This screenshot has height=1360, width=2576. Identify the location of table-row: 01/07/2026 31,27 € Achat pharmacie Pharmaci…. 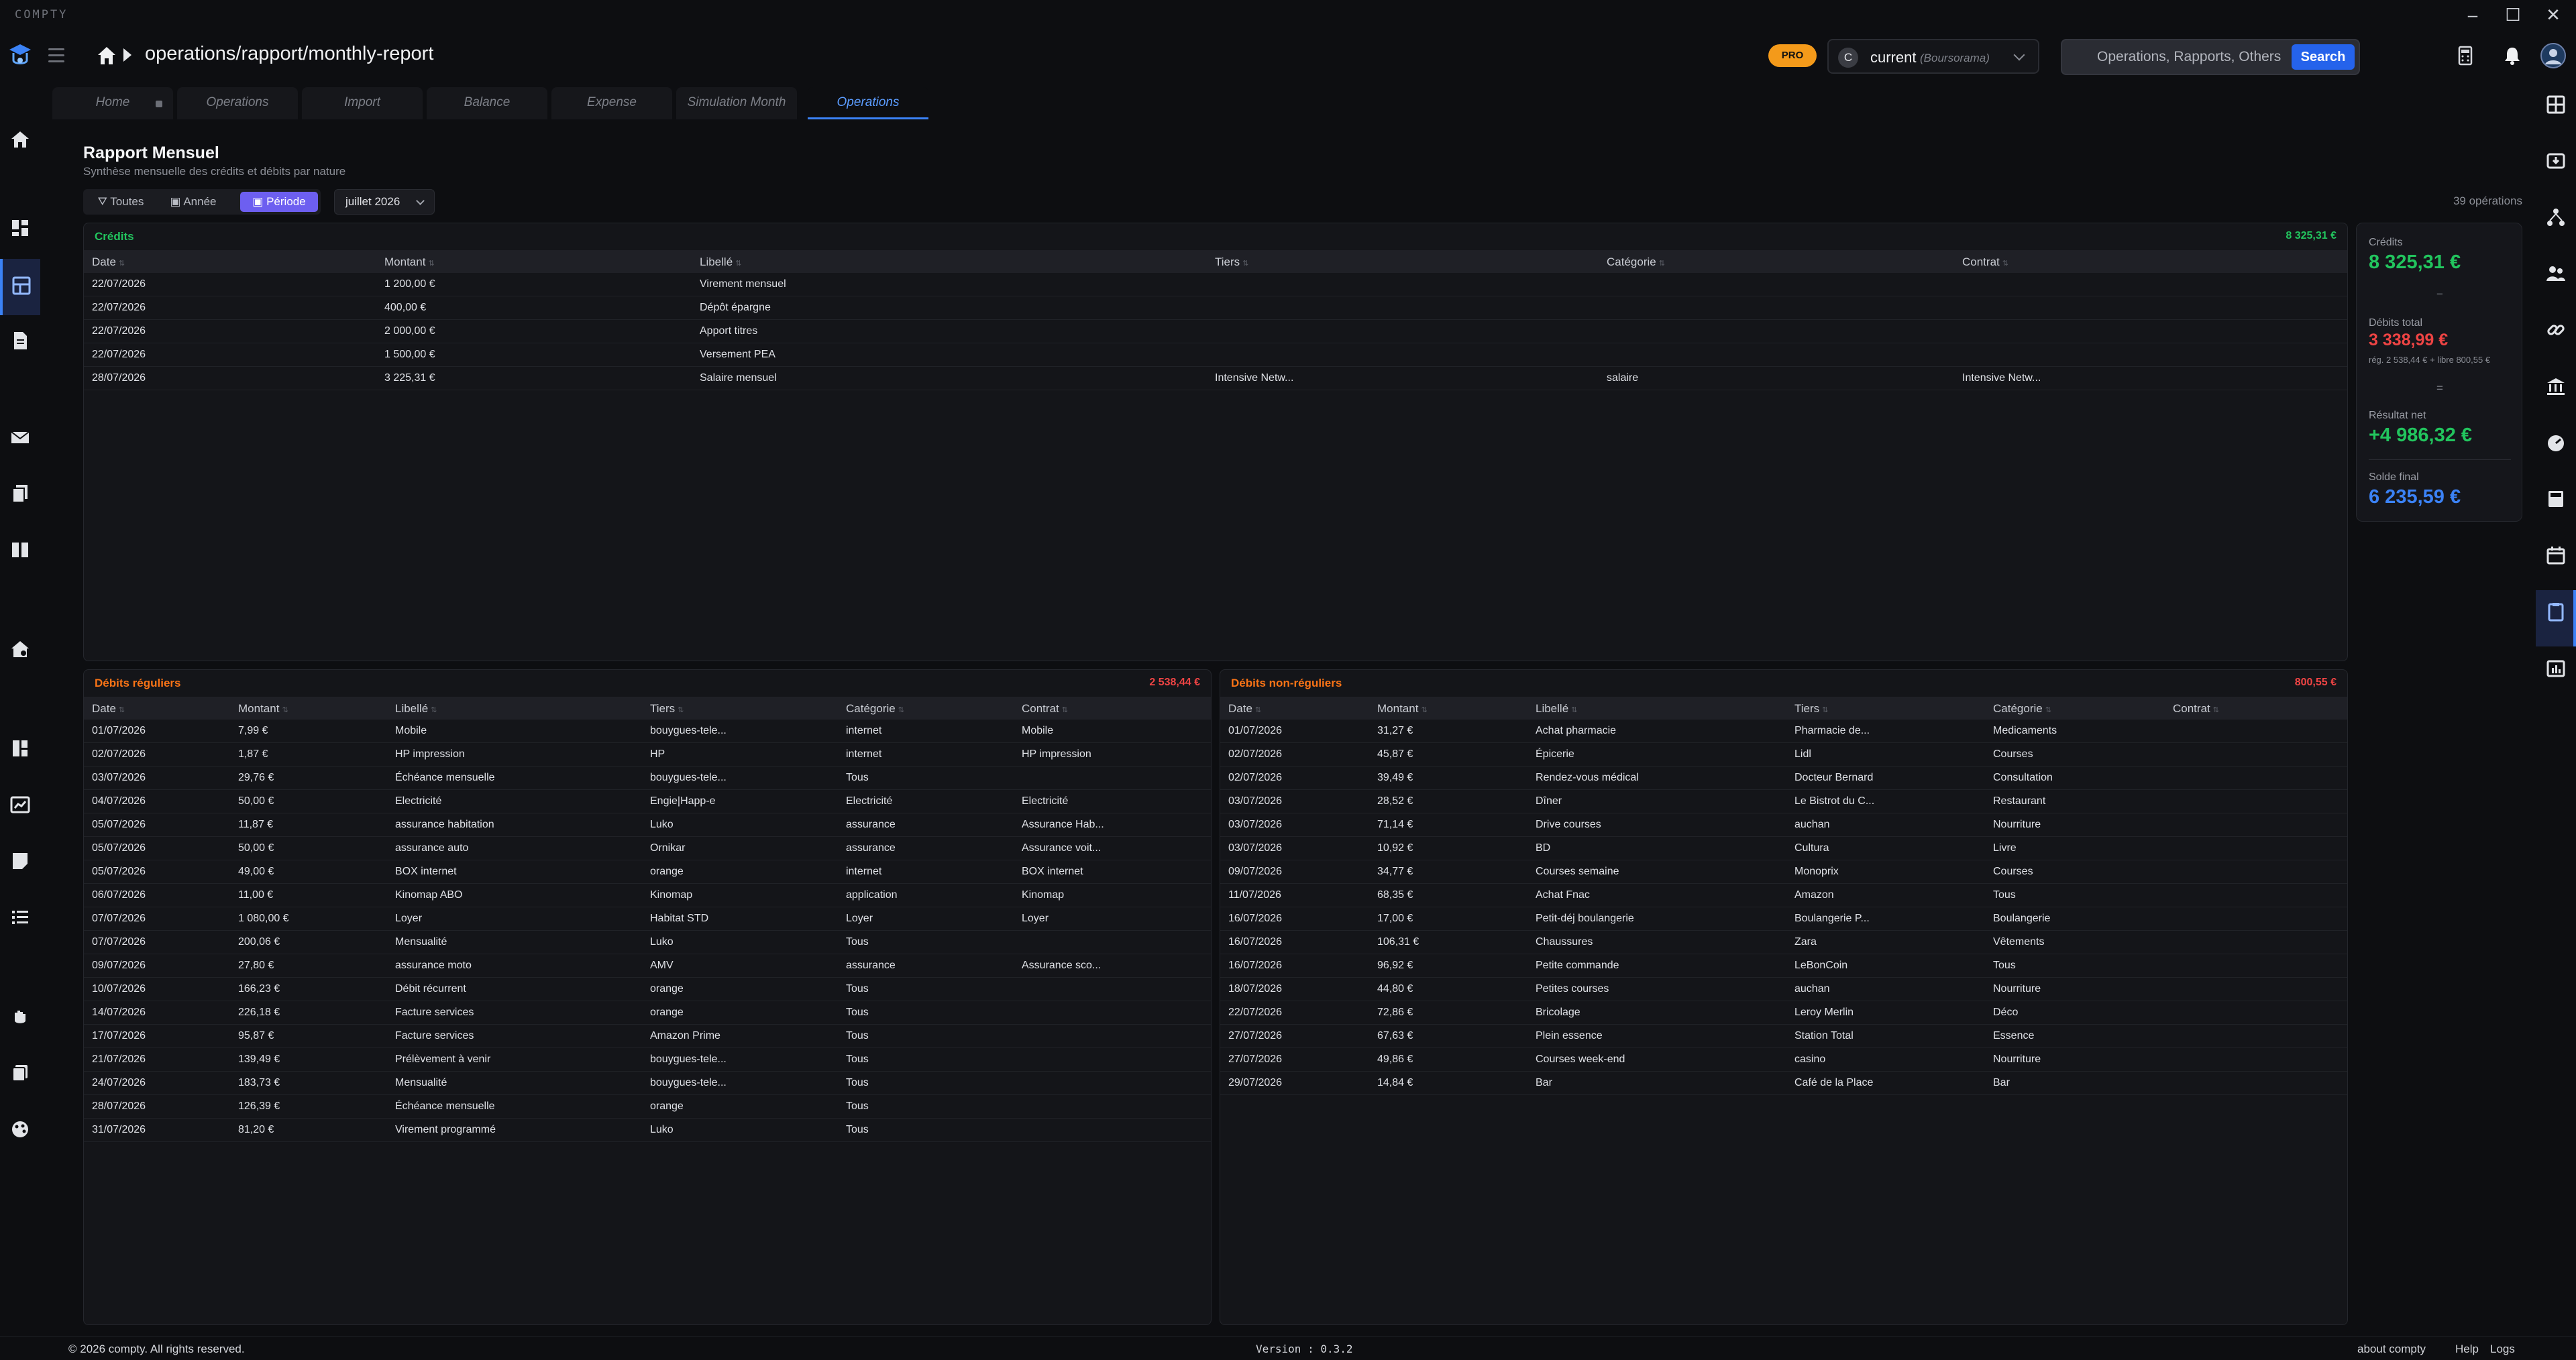
(1783, 731).